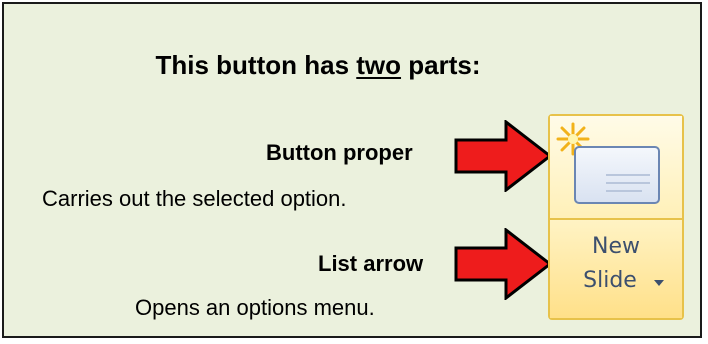 This screenshot has width=708, height=344. Describe the element at coordinates (371, 263) in the screenshot. I see `list-arrow-label: List arrow` at that location.